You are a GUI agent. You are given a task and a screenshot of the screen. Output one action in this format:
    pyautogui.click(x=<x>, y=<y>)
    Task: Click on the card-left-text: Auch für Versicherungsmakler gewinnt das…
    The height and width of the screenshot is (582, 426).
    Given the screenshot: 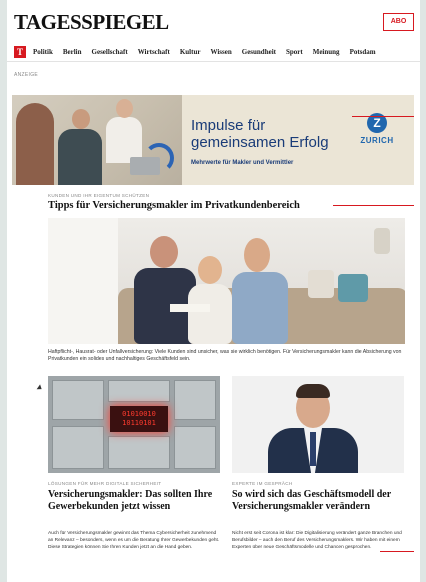 What is the action you would take?
    pyautogui.click(x=134, y=540)
    